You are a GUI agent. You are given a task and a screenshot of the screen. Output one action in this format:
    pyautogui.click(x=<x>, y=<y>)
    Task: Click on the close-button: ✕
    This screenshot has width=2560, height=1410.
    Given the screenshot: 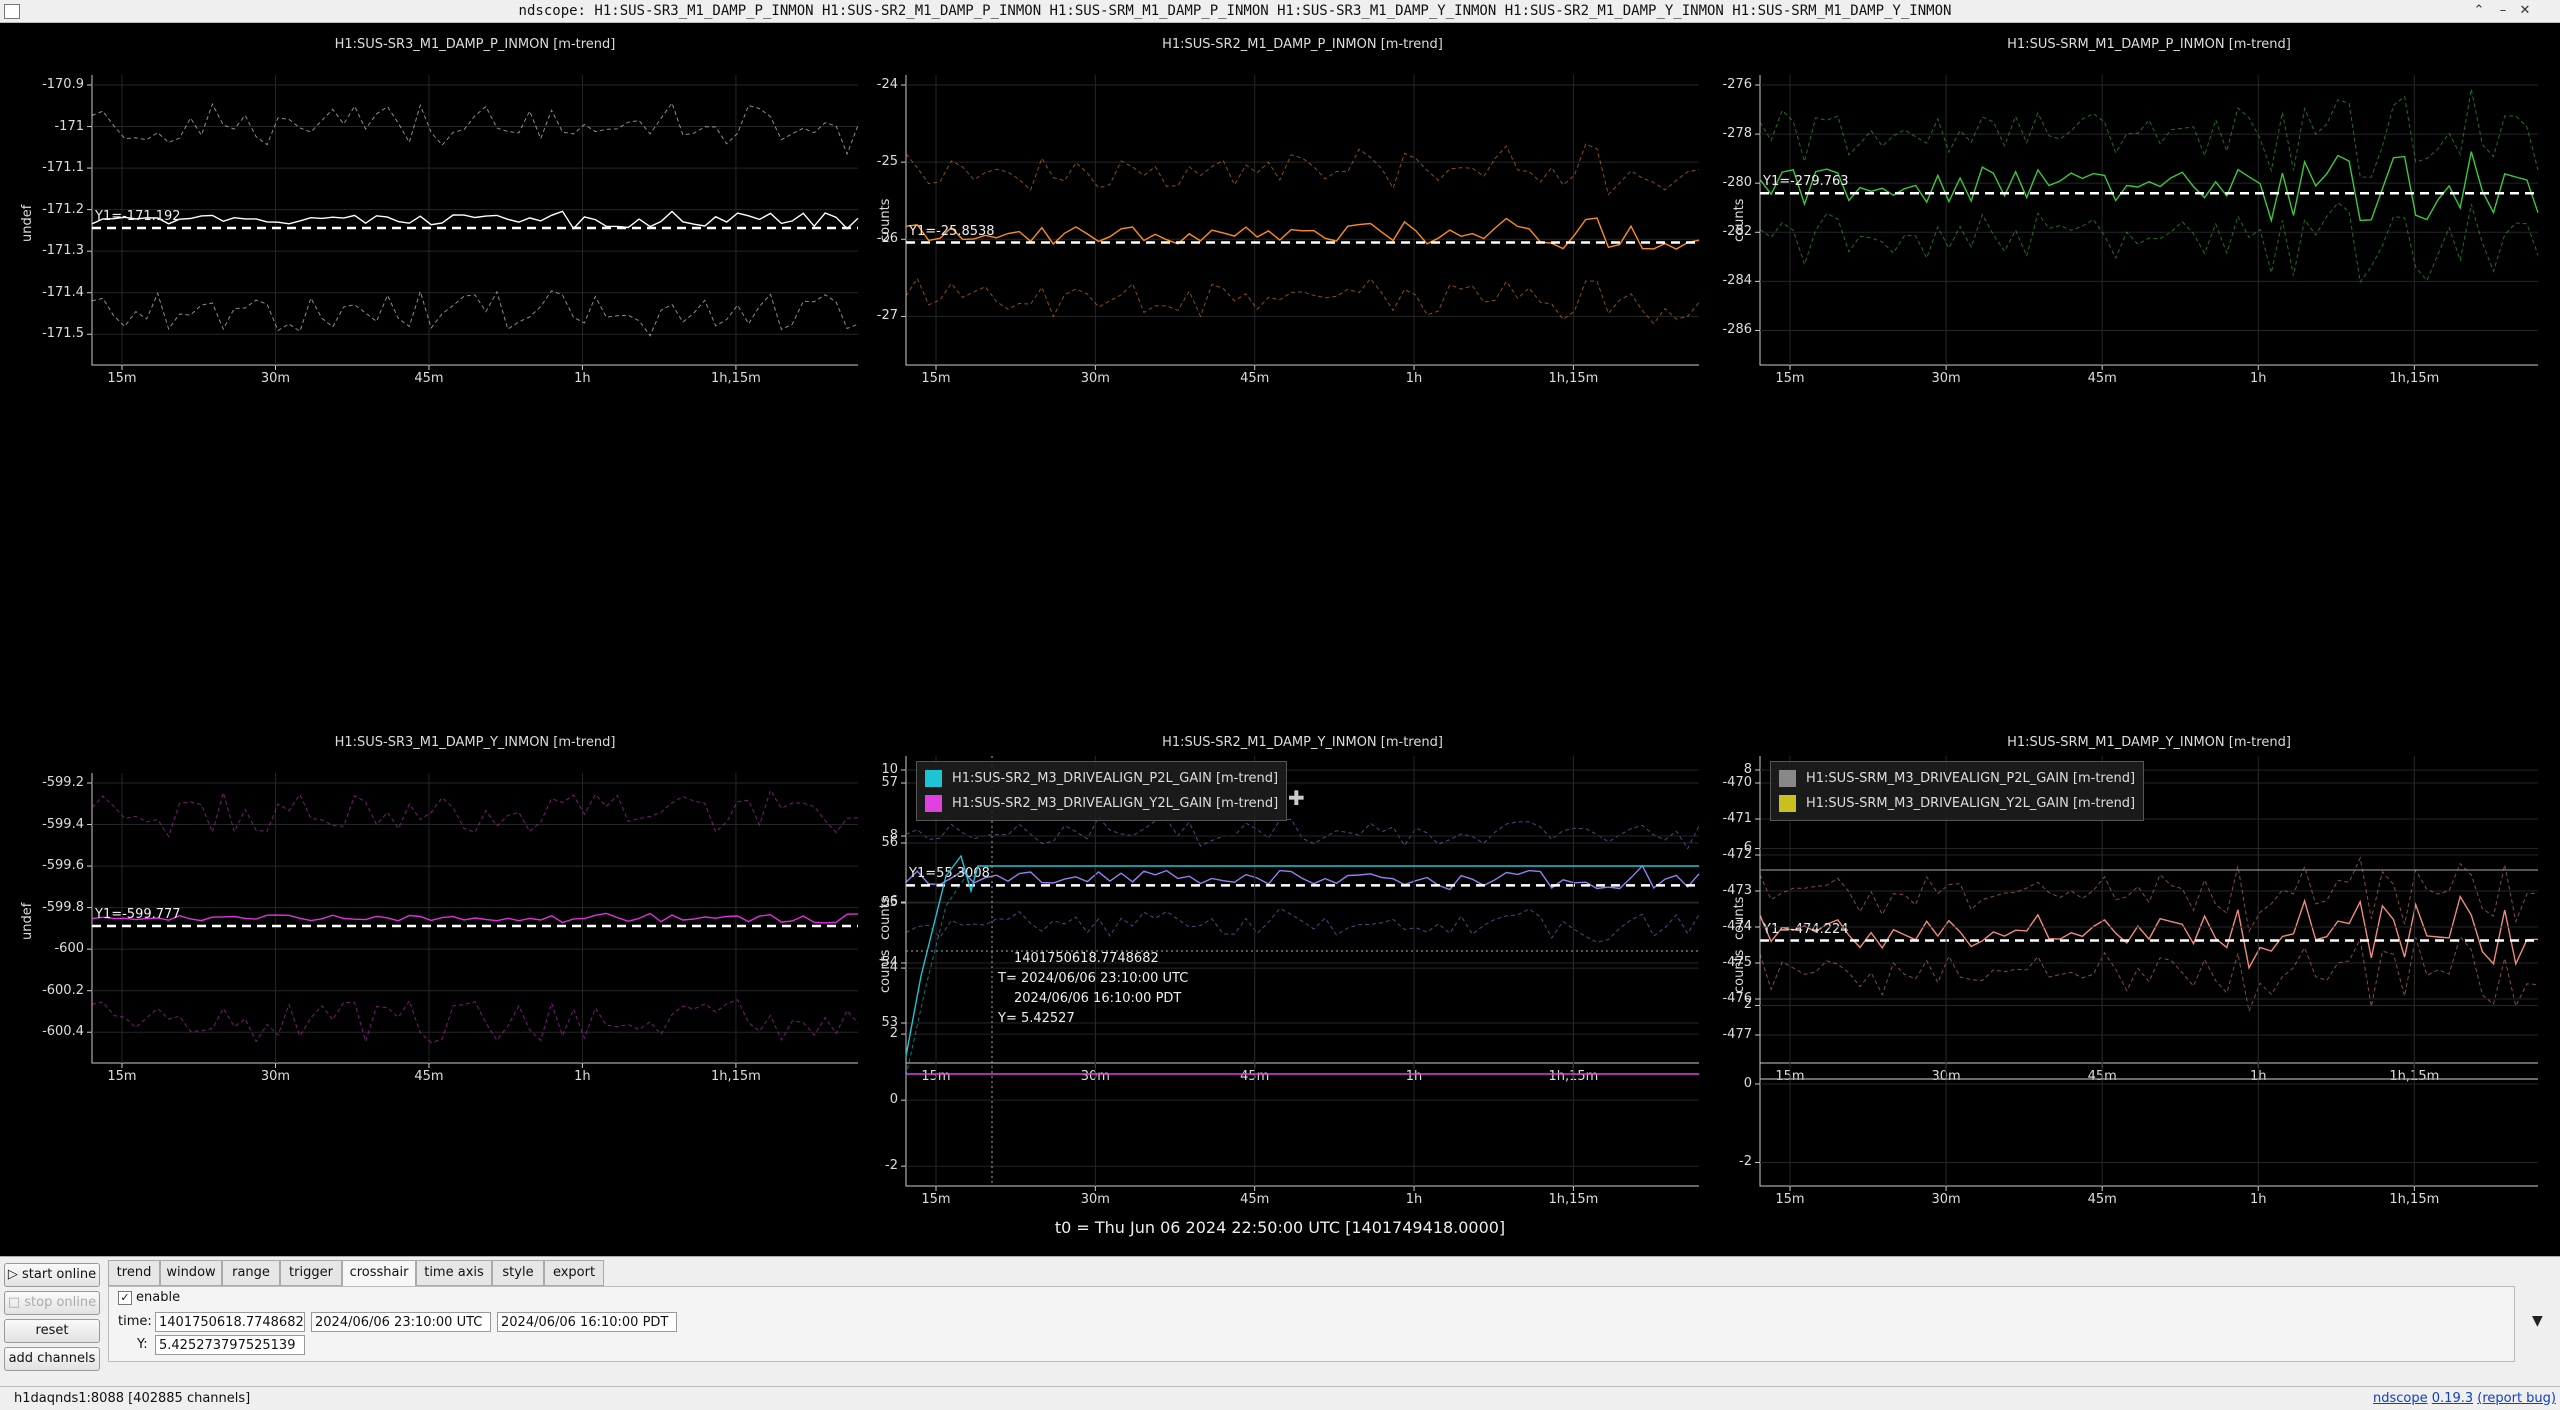 What is the action you would take?
    pyautogui.click(x=2525, y=11)
    